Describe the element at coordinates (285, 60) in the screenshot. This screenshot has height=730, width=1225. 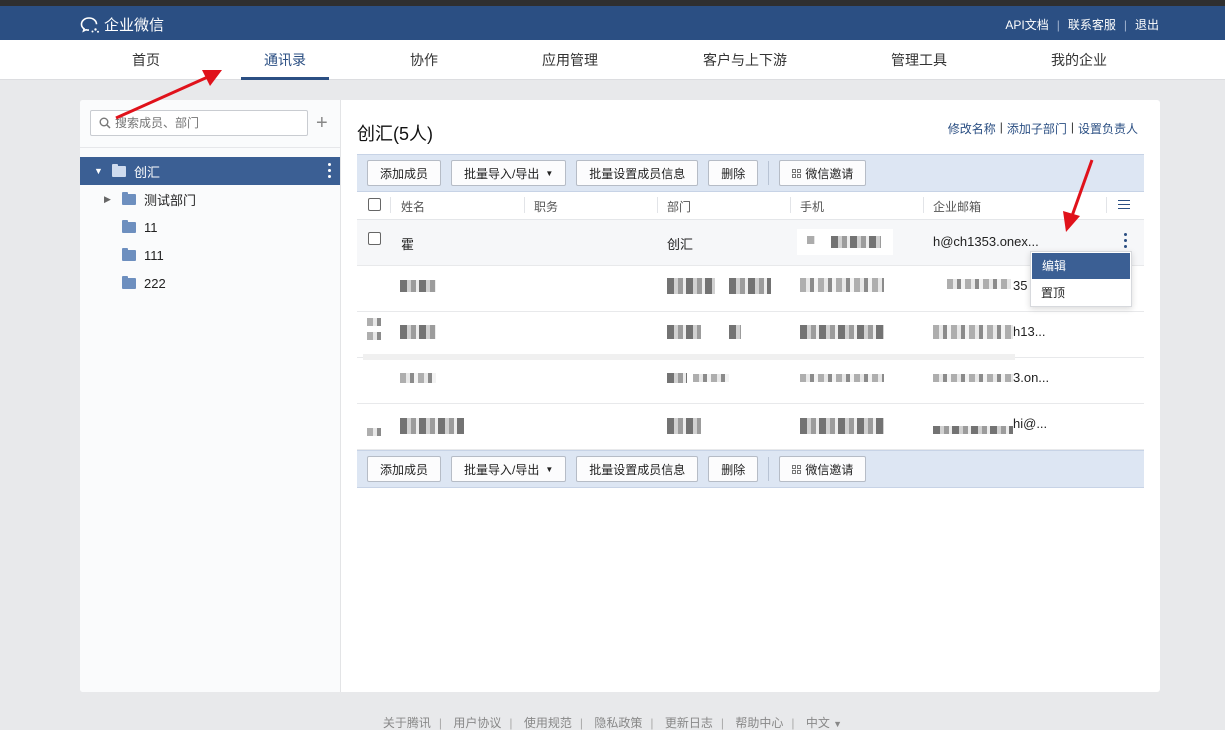
I see `tab-contacts: 通讯录` at that location.